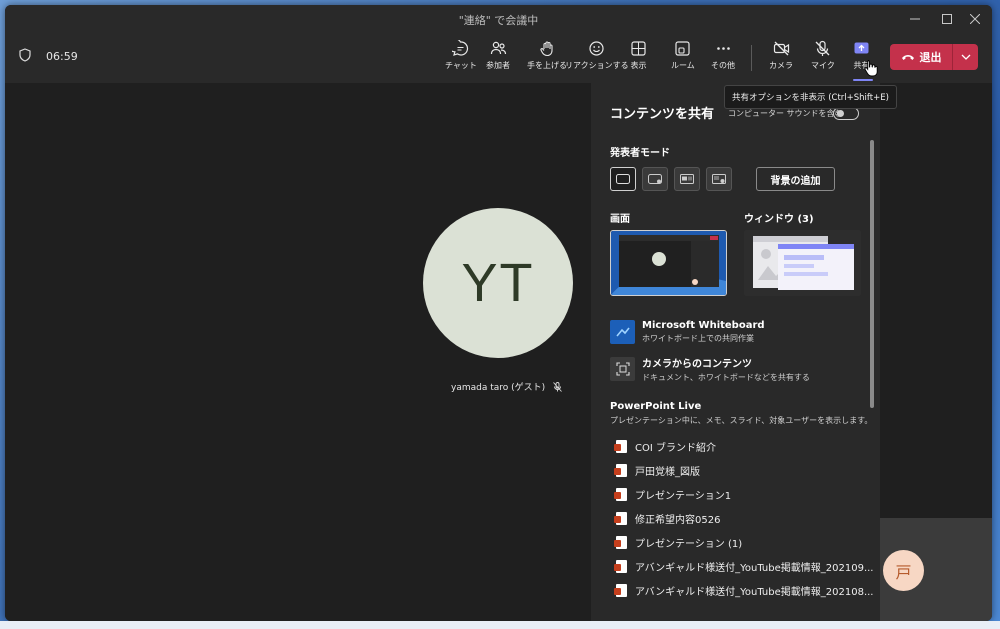 Image resolution: width=1000 pixels, height=629 pixels. What do you see at coordinates (697, 364) in the screenshot?
I see `camera-content-title: カメラからのコンテンツ` at bounding box center [697, 364].